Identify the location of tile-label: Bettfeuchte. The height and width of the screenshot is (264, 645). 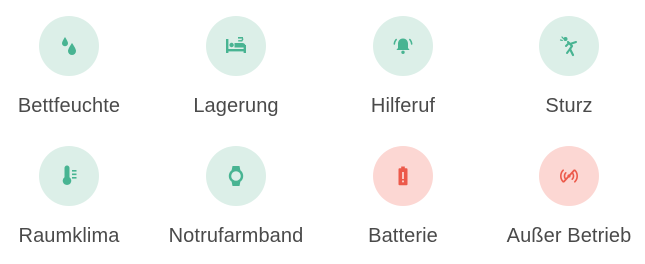
(69, 106).